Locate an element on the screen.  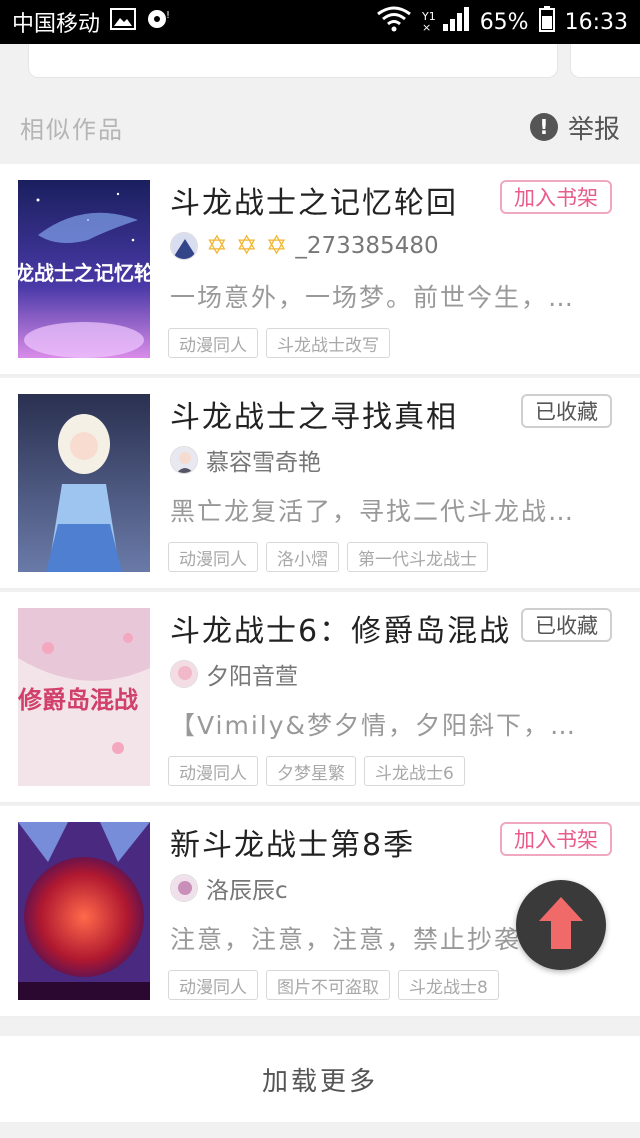
author-row: ✡ ✡ ✡ _273385480 is located at coordinates (304, 246).